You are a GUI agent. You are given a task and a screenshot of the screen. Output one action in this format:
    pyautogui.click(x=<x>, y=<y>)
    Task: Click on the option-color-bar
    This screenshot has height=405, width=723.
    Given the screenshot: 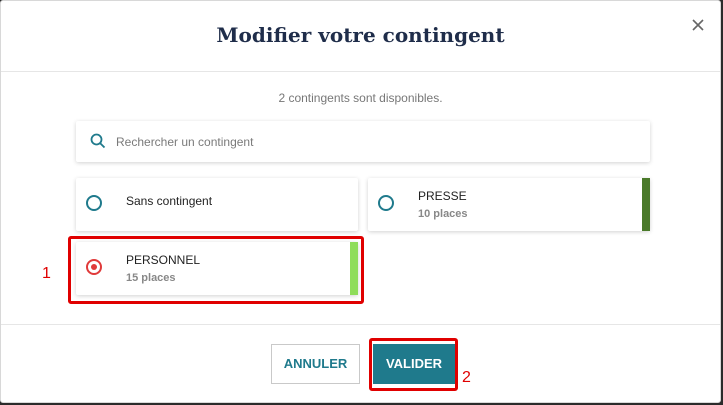 What is the action you would take?
    pyautogui.click(x=646, y=204)
    